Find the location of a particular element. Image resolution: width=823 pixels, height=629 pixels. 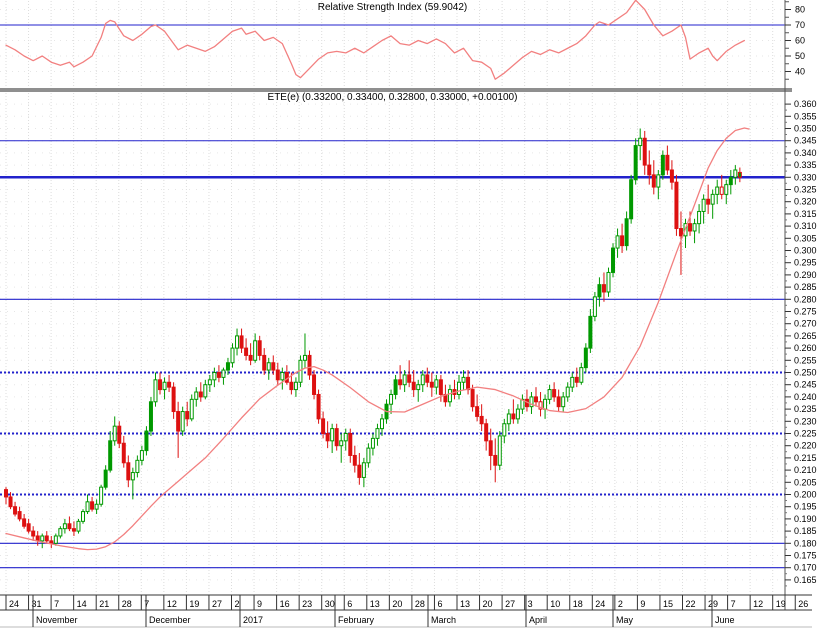

price-tick-label: 0.190 is located at coordinates (805, 519).